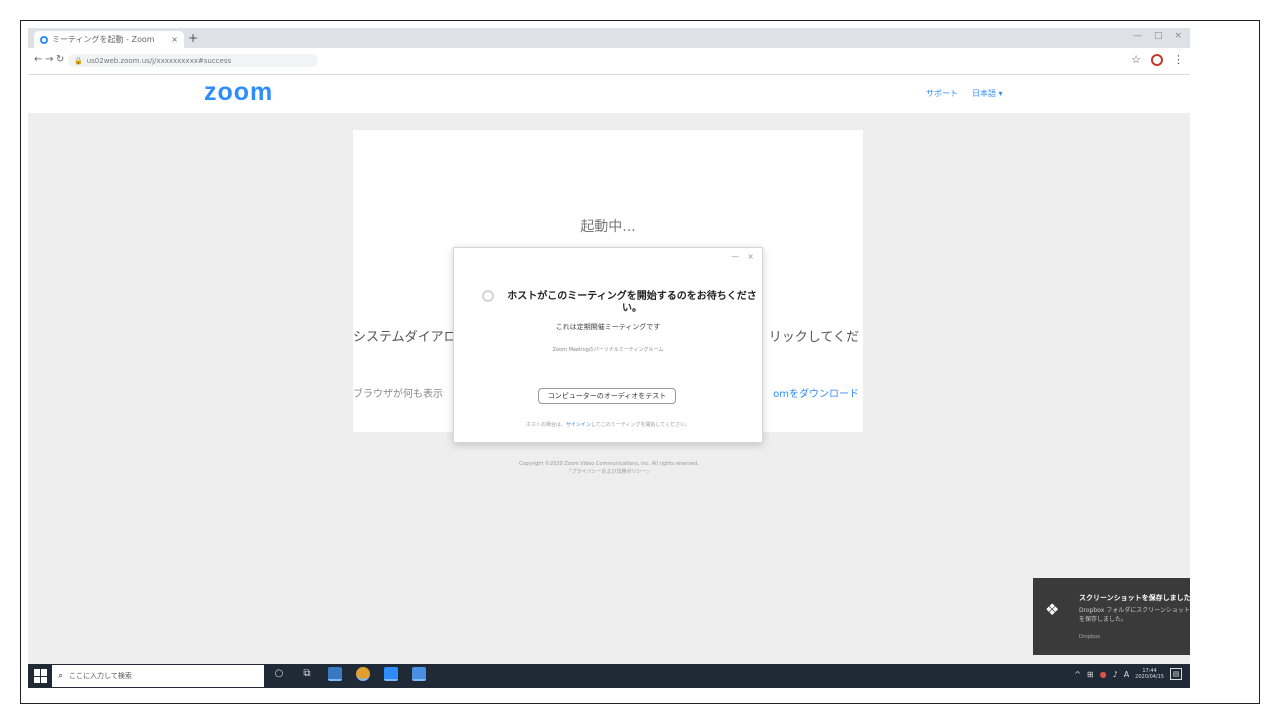 The width and height of the screenshot is (1280, 724). What do you see at coordinates (1090, 637) in the screenshot?
I see `toast-source: Dropbox` at bounding box center [1090, 637].